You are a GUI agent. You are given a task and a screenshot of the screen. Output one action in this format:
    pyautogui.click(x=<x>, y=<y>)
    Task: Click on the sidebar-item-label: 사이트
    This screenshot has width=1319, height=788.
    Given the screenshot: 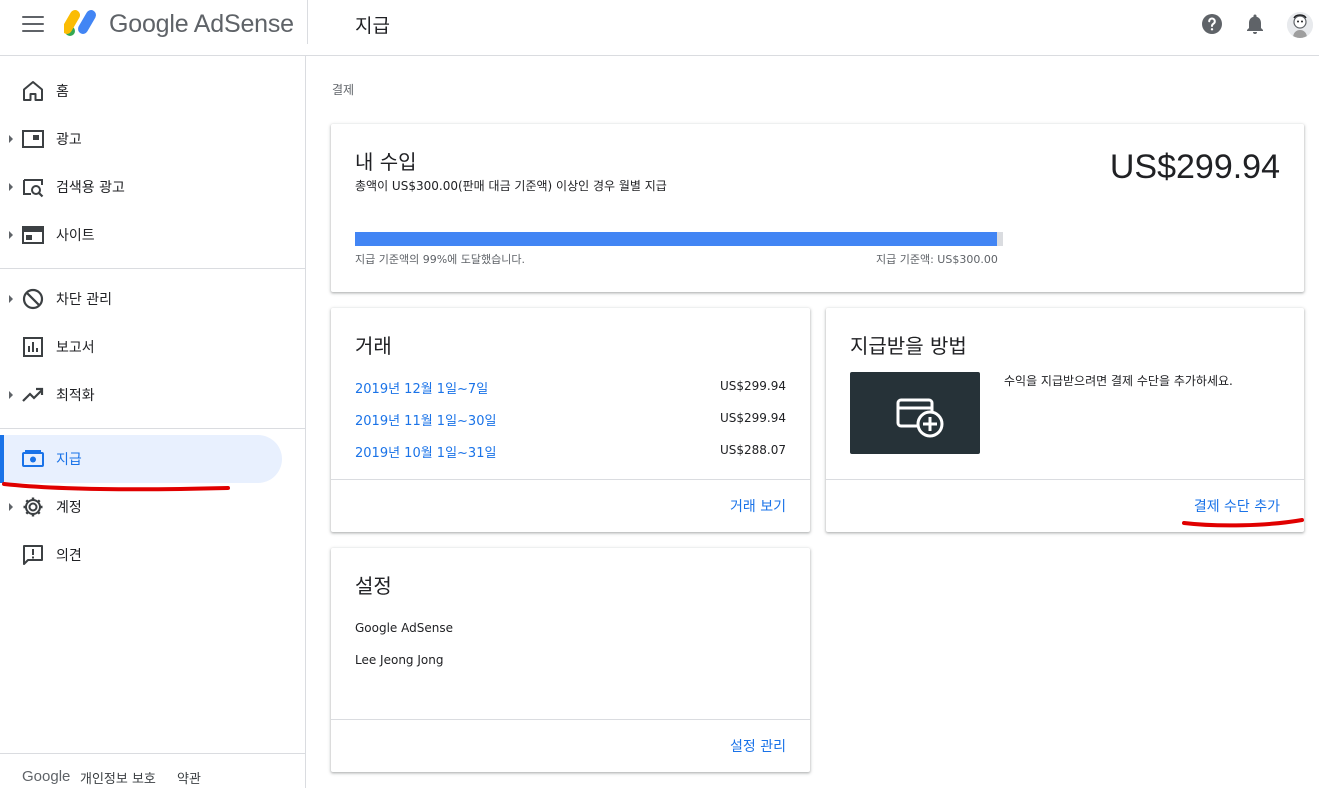 What is the action you would take?
    pyautogui.click(x=75, y=236)
    